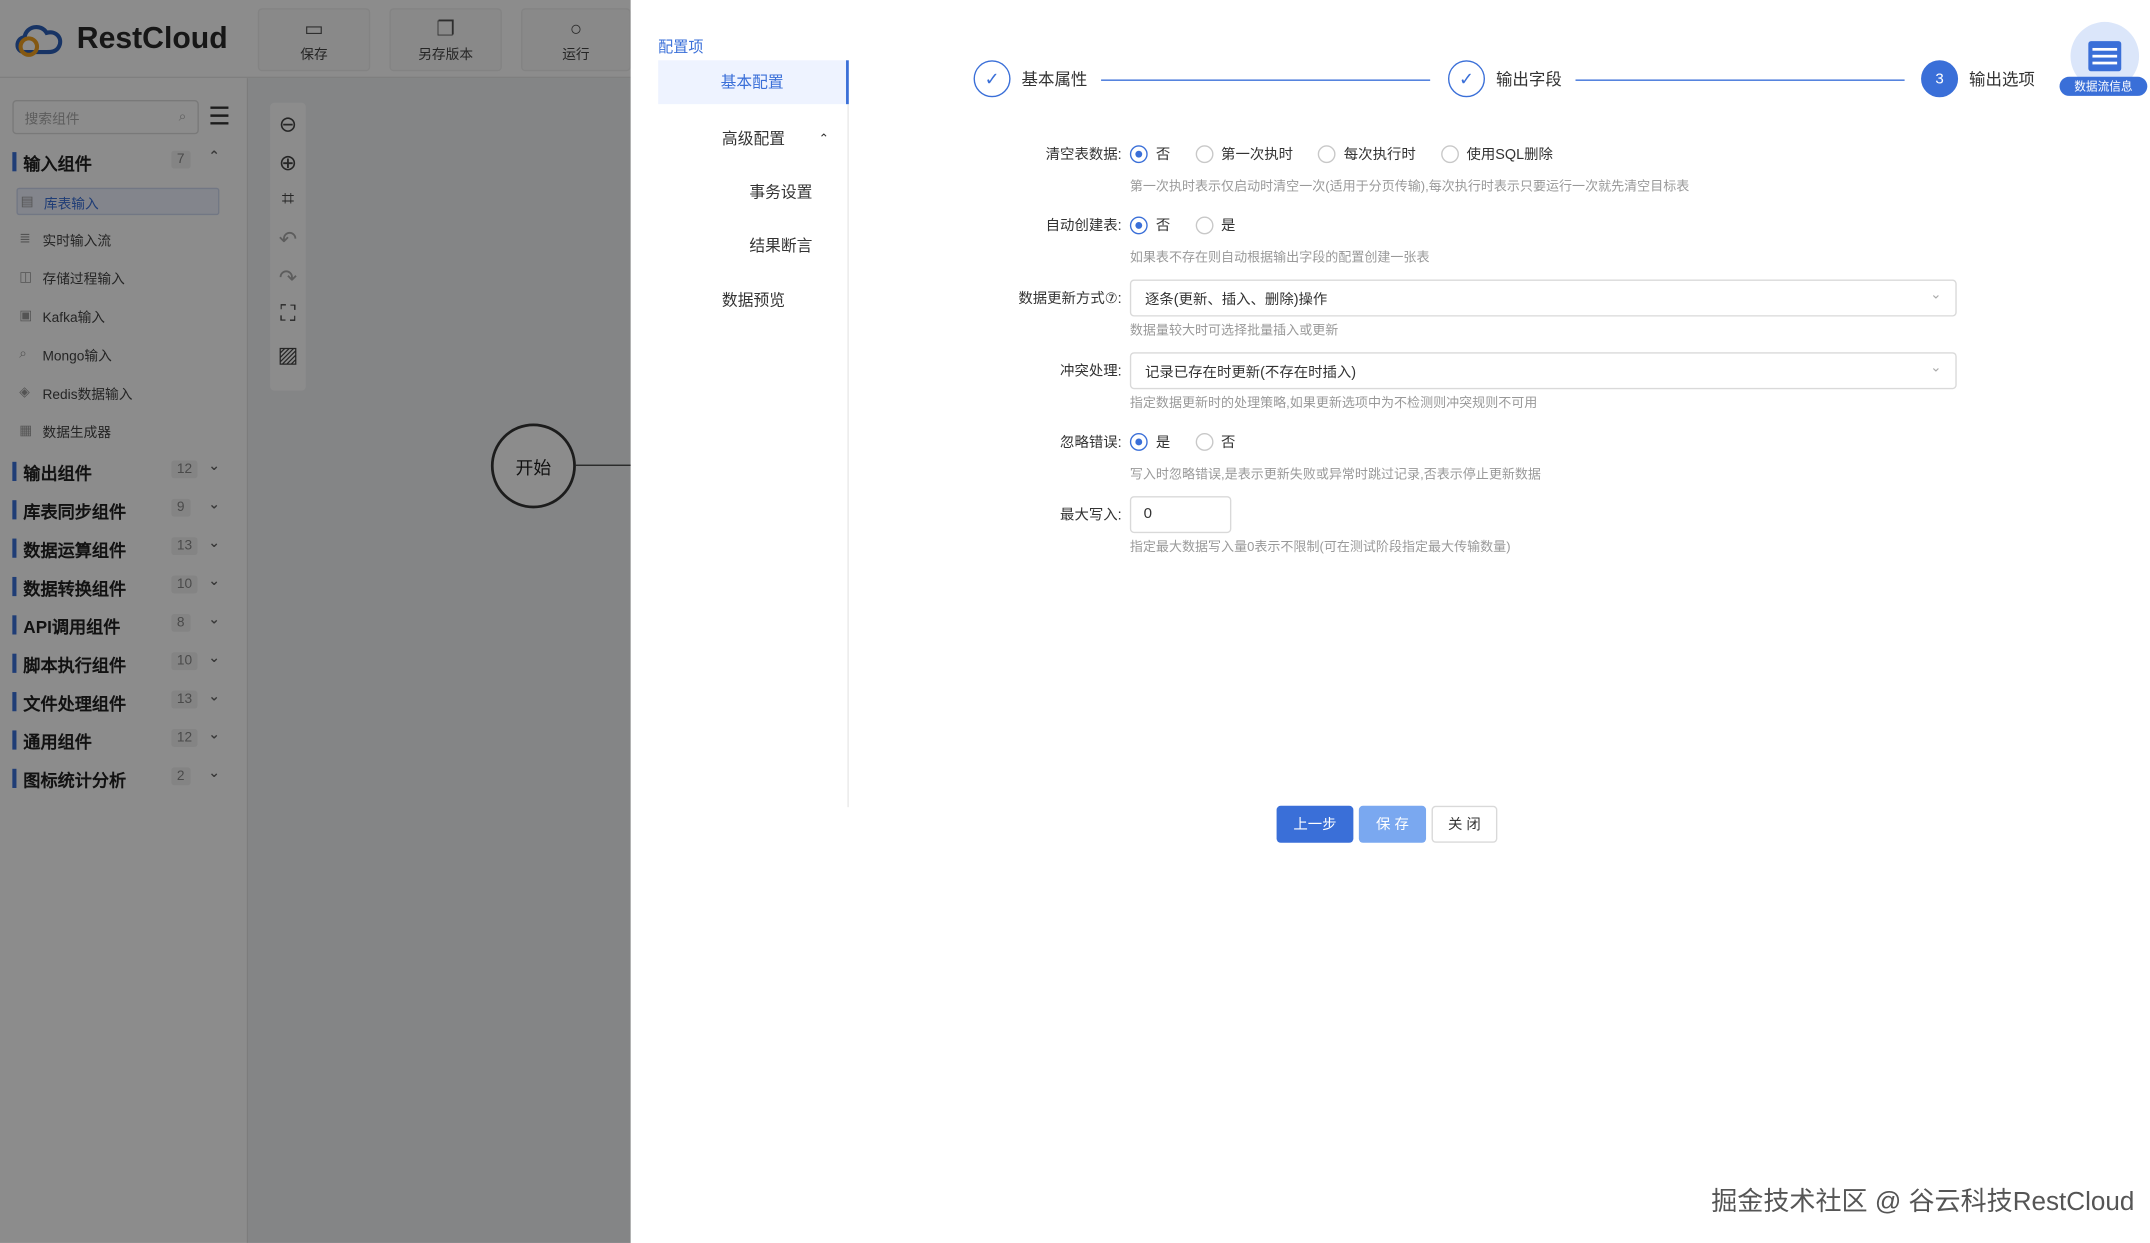 This screenshot has width=2150, height=1243. I want to click on watermark: 掘金技术社区 @ 谷云科技RestCloud, so click(1923, 1202).